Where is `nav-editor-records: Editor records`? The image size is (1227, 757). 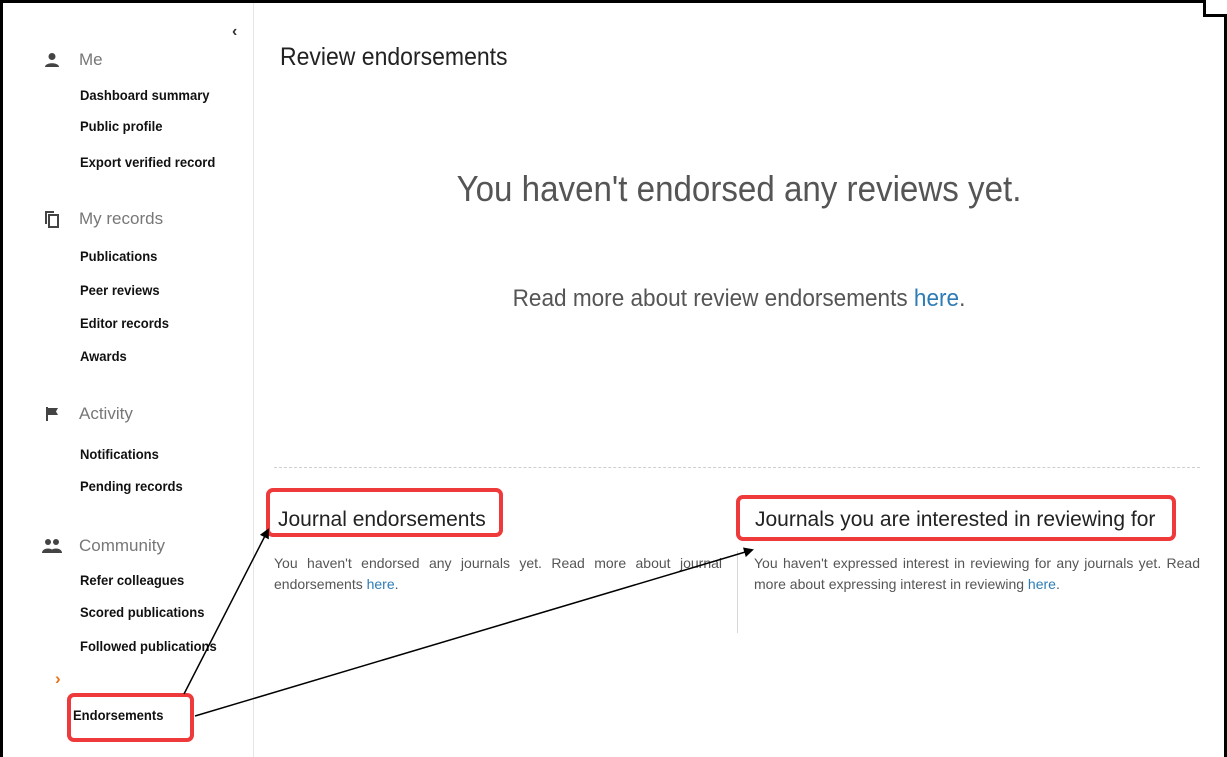
nav-editor-records: Editor records is located at coordinates (124, 323).